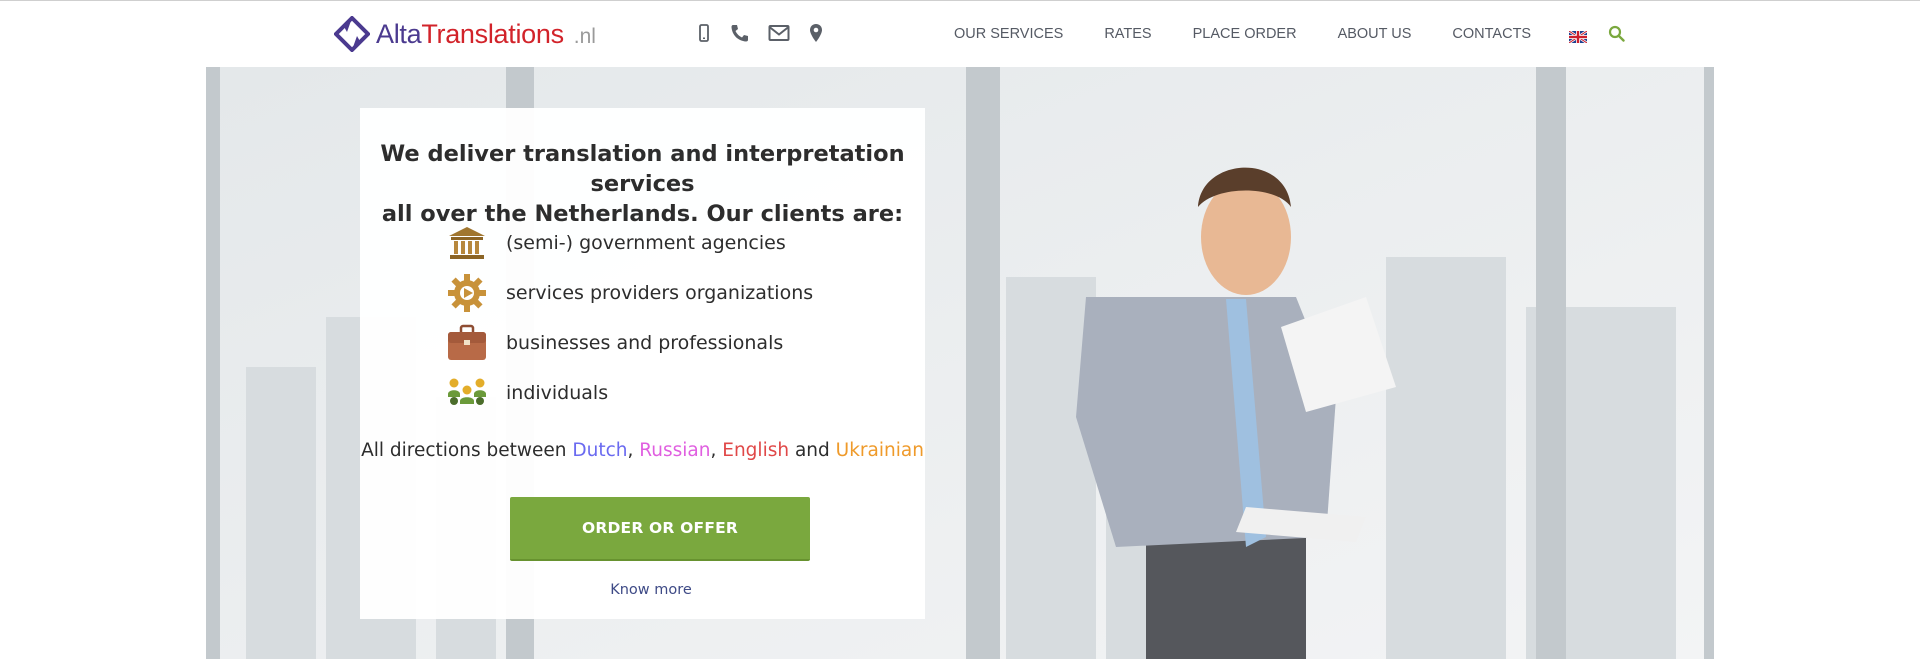  I want to click on list-item: services providers organizations, so click(629, 293).